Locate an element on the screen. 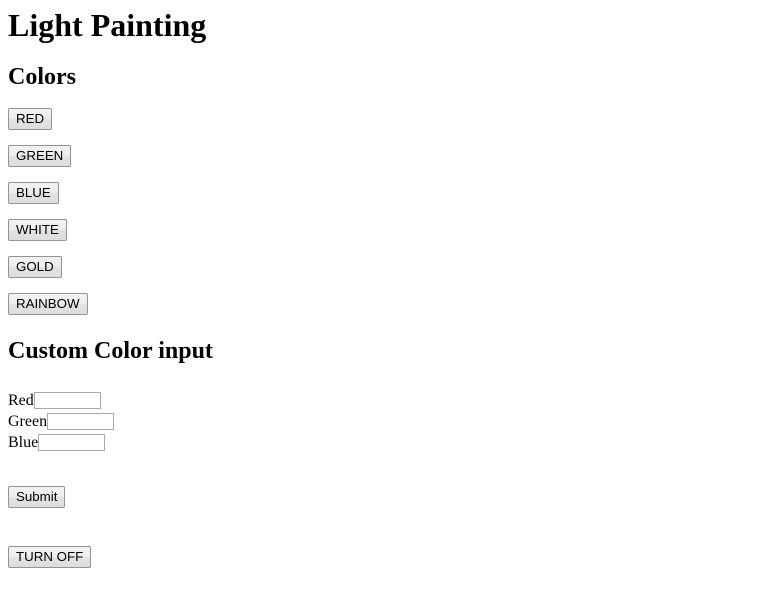 The width and height of the screenshot is (758, 591). gold-button: GOLD is located at coordinates (35, 266).